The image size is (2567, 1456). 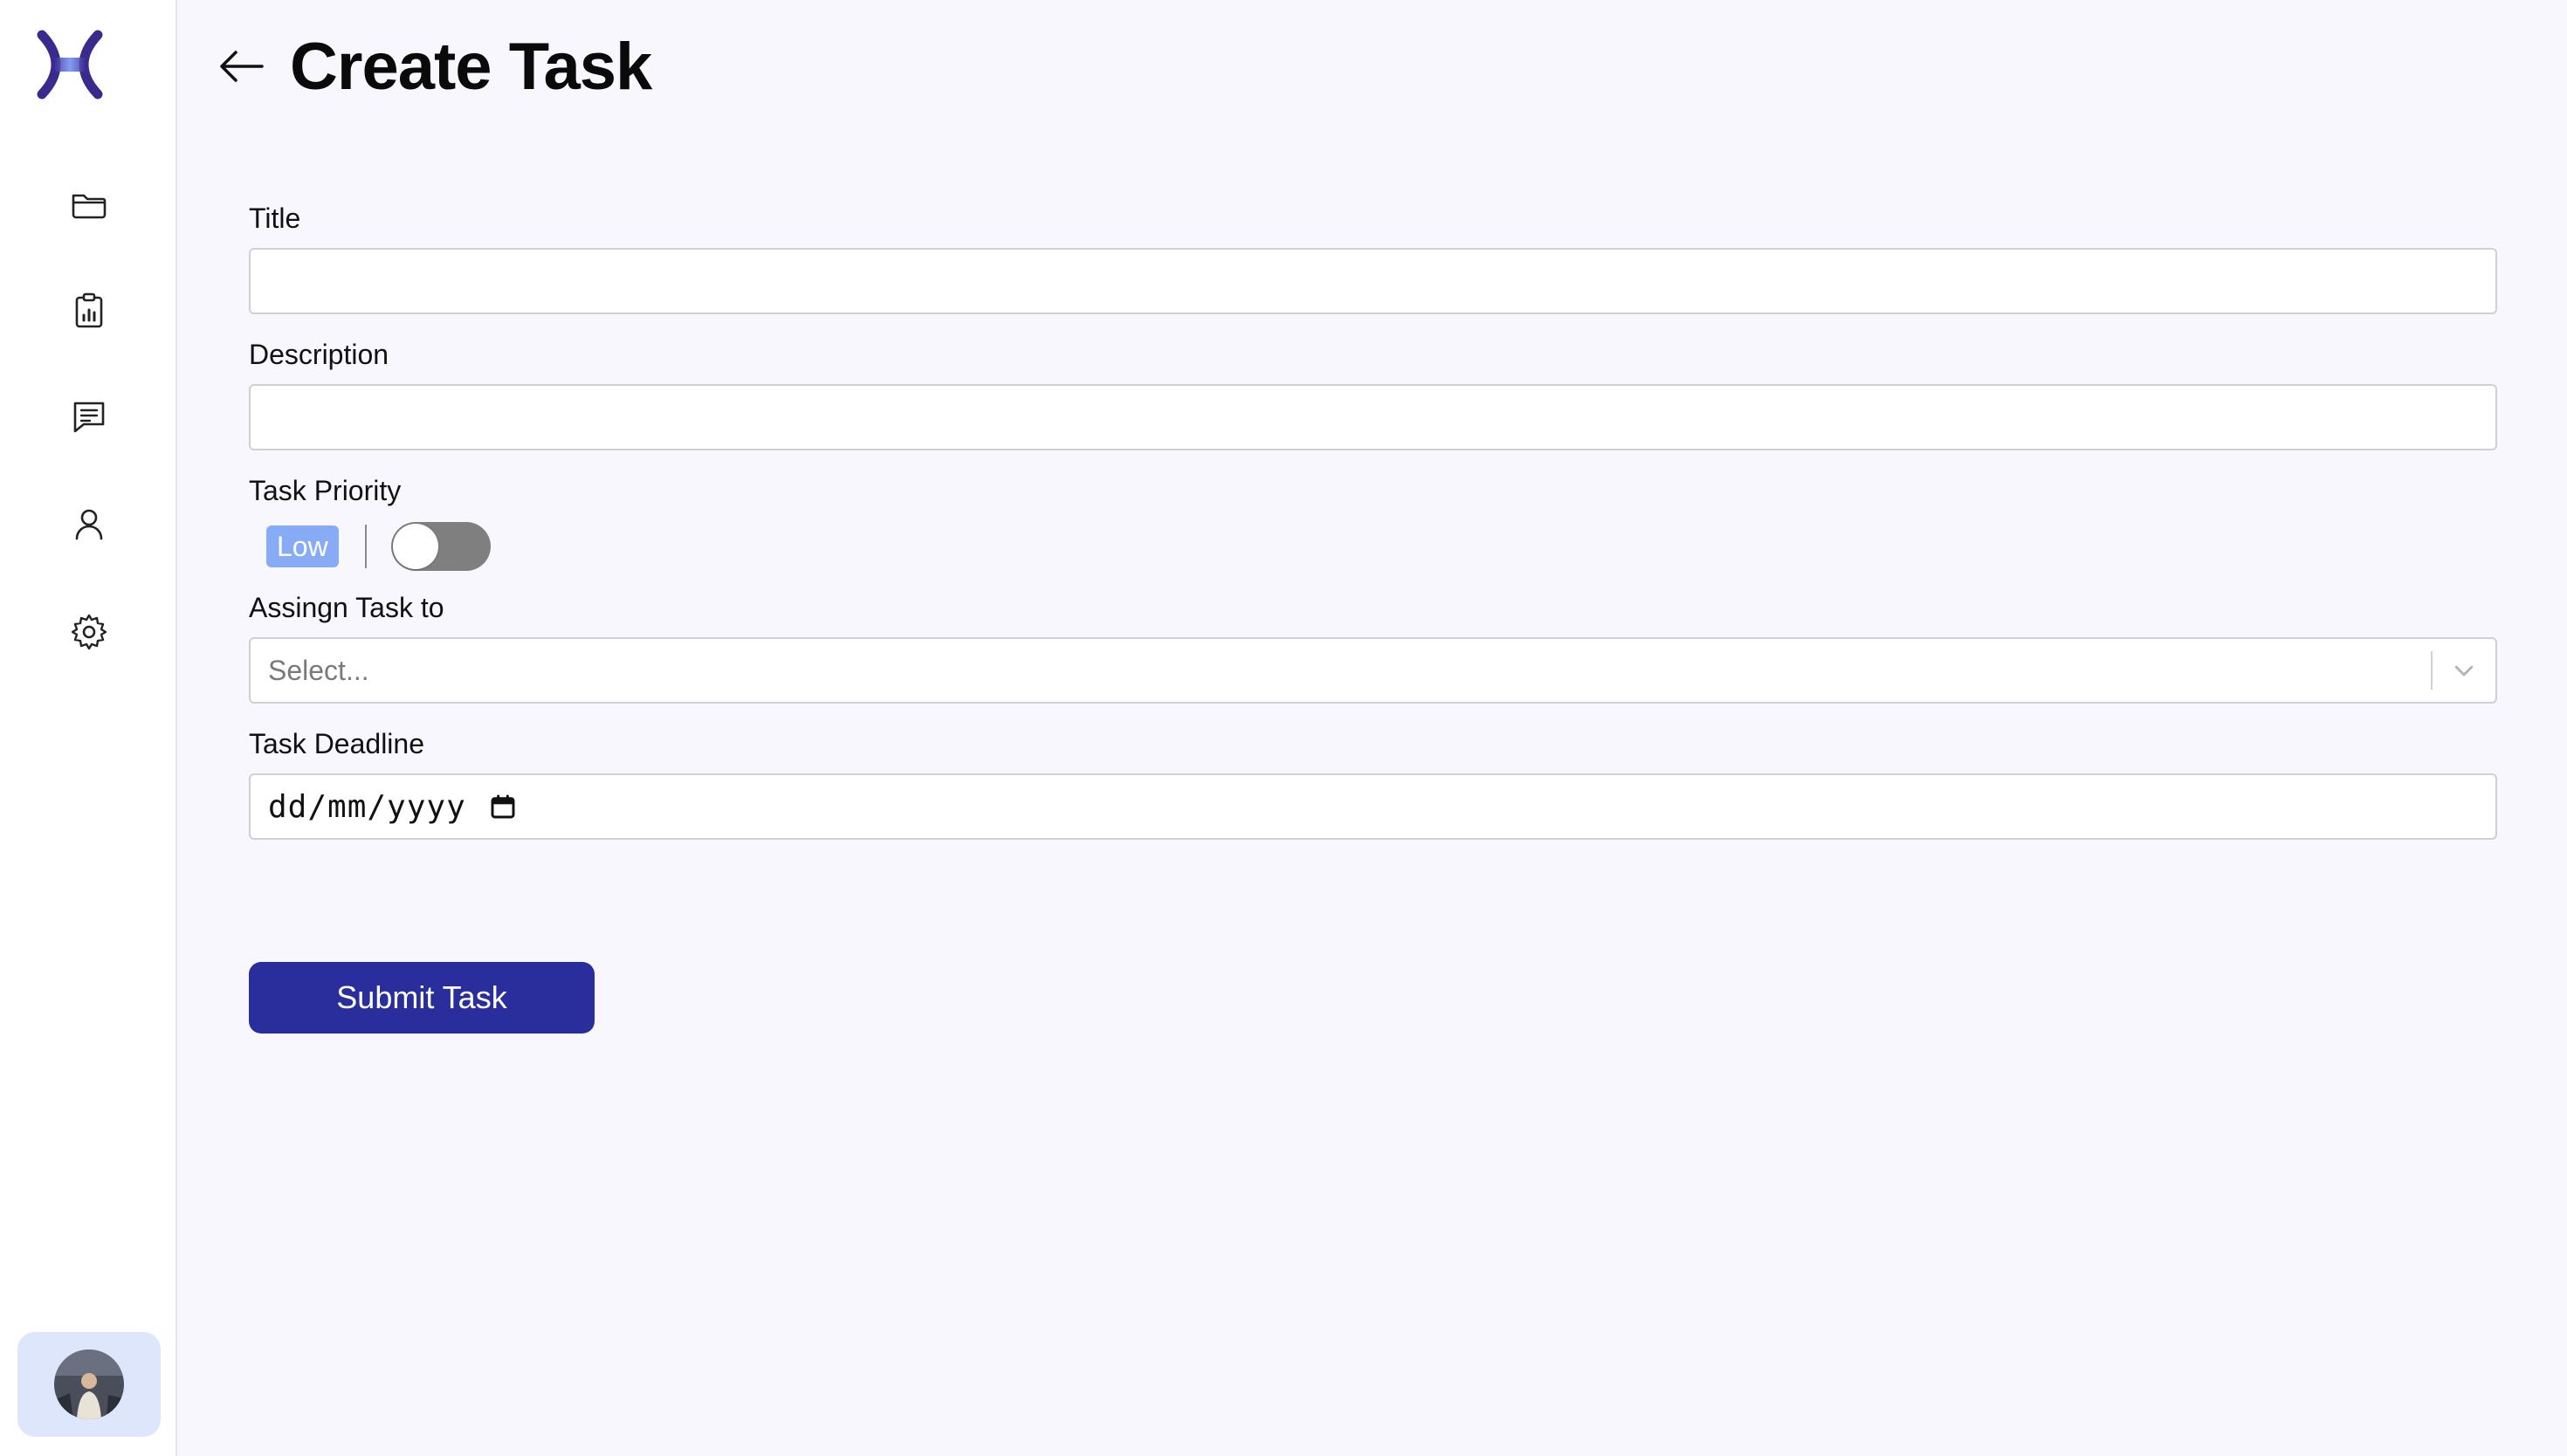 I want to click on priority-label: Task Priority, so click(x=325, y=490).